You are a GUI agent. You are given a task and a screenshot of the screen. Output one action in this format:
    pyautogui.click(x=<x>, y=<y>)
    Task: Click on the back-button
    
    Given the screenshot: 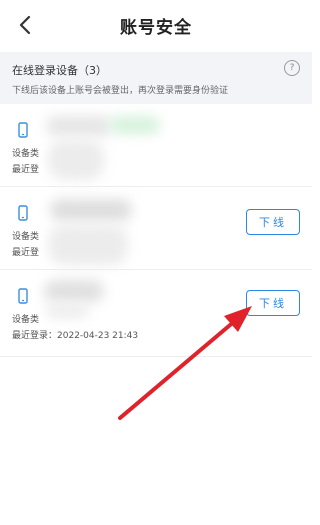 What is the action you would take?
    pyautogui.click(x=25, y=25)
    